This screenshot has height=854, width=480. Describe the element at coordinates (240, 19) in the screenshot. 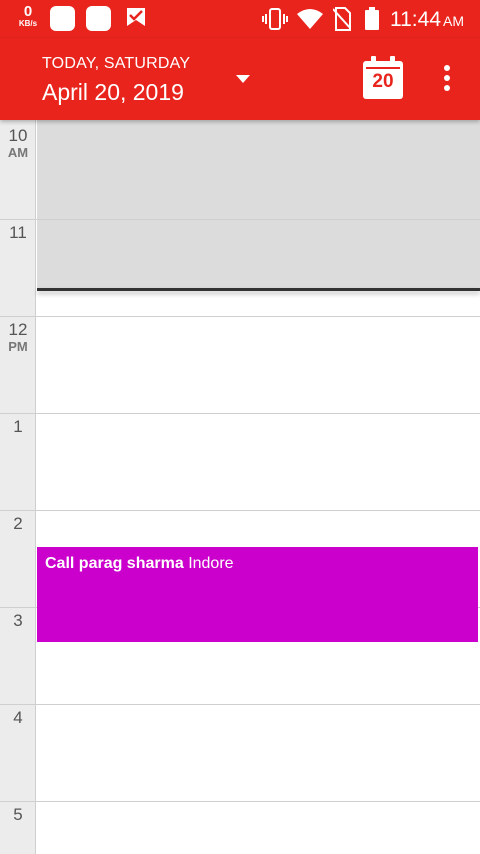

I see `status-bar: 0 KB/s 11:44 AM` at that location.